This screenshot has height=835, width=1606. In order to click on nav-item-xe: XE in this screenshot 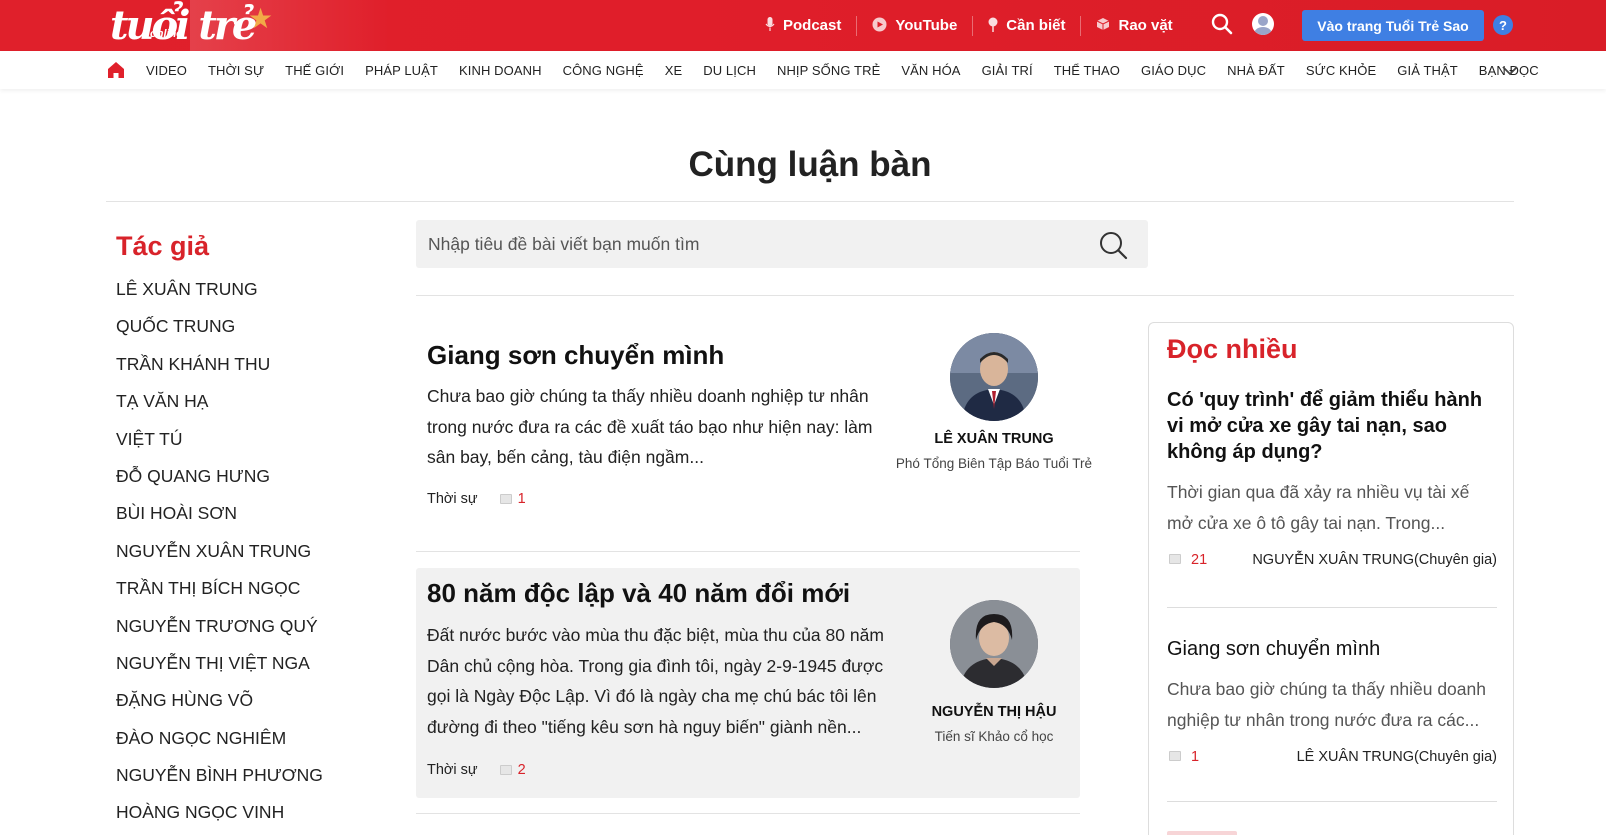, I will do `click(674, 70)`.